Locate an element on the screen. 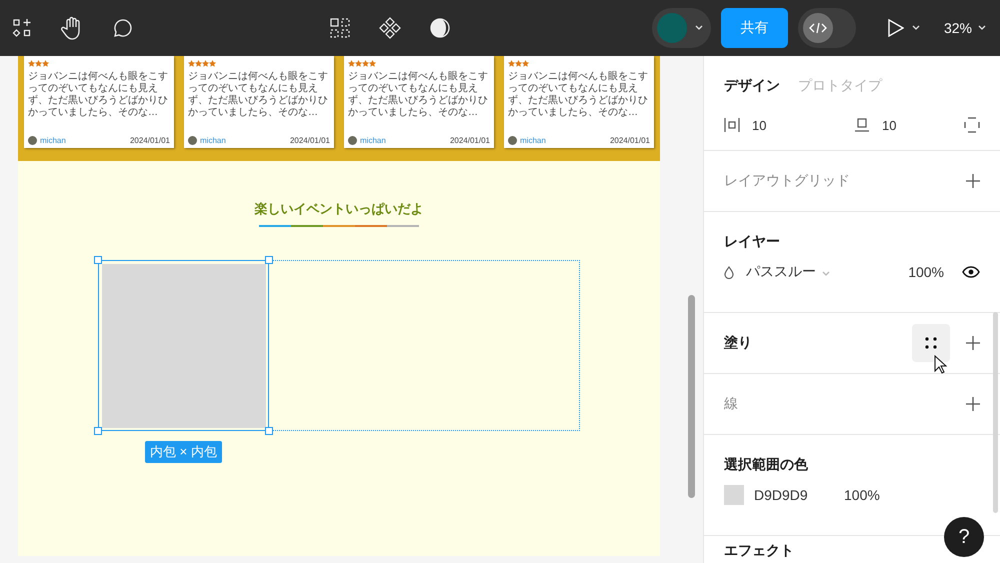  panel-tab: デザイン is located at coordinates (752, 85).